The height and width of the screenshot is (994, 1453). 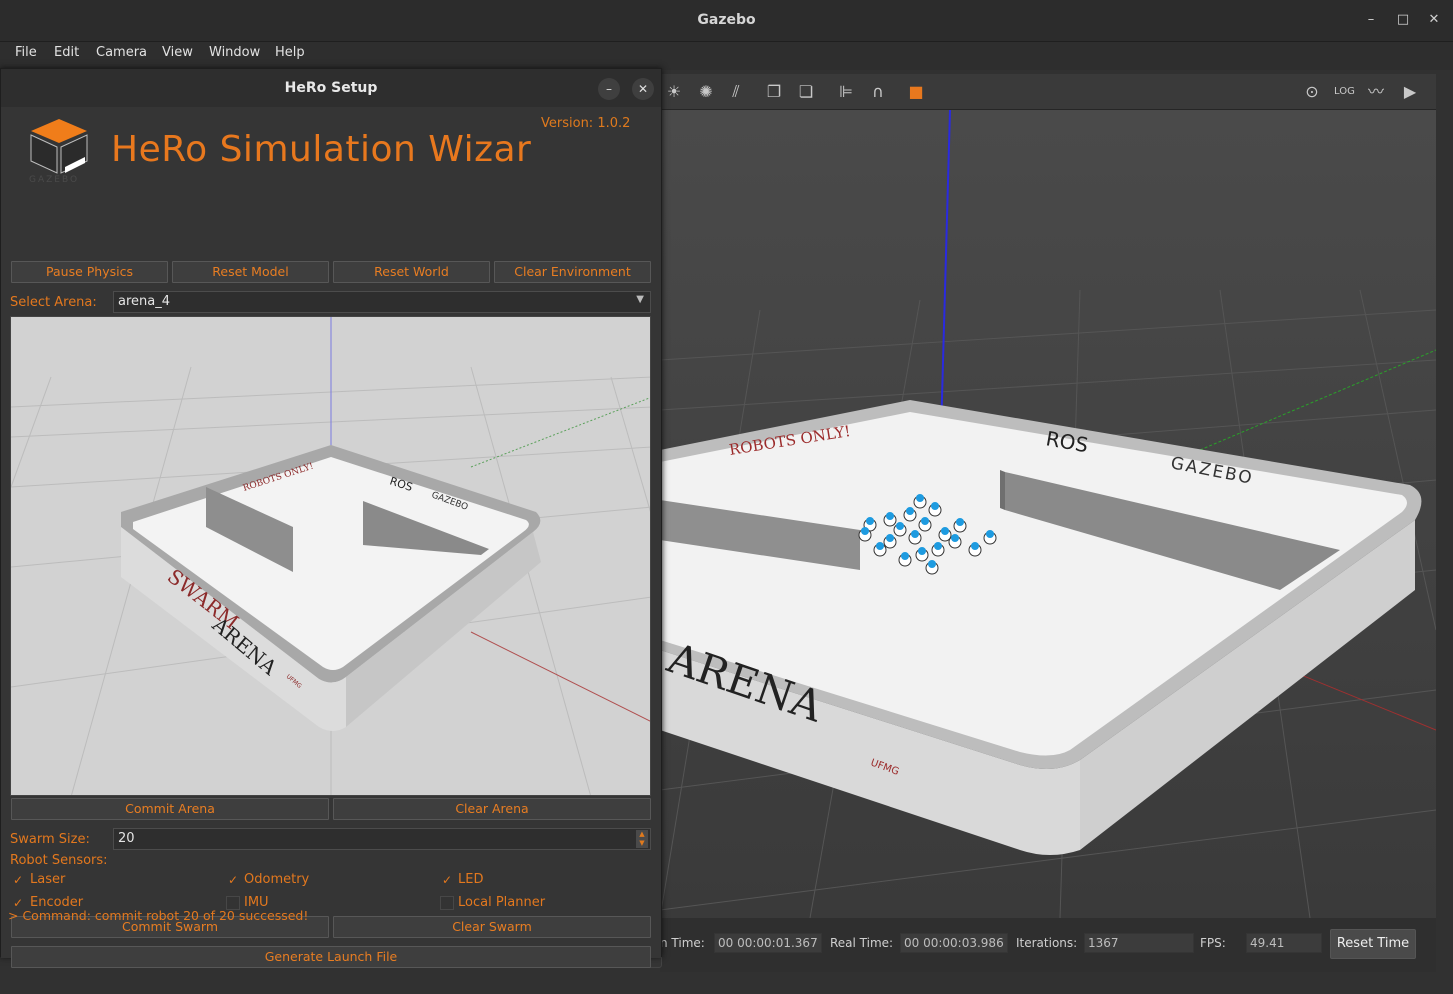 What do you see at coordinates (233, 880) in the screenshot?
I see `odometry-checkbox: ✓` at bounding box center [233, 880].